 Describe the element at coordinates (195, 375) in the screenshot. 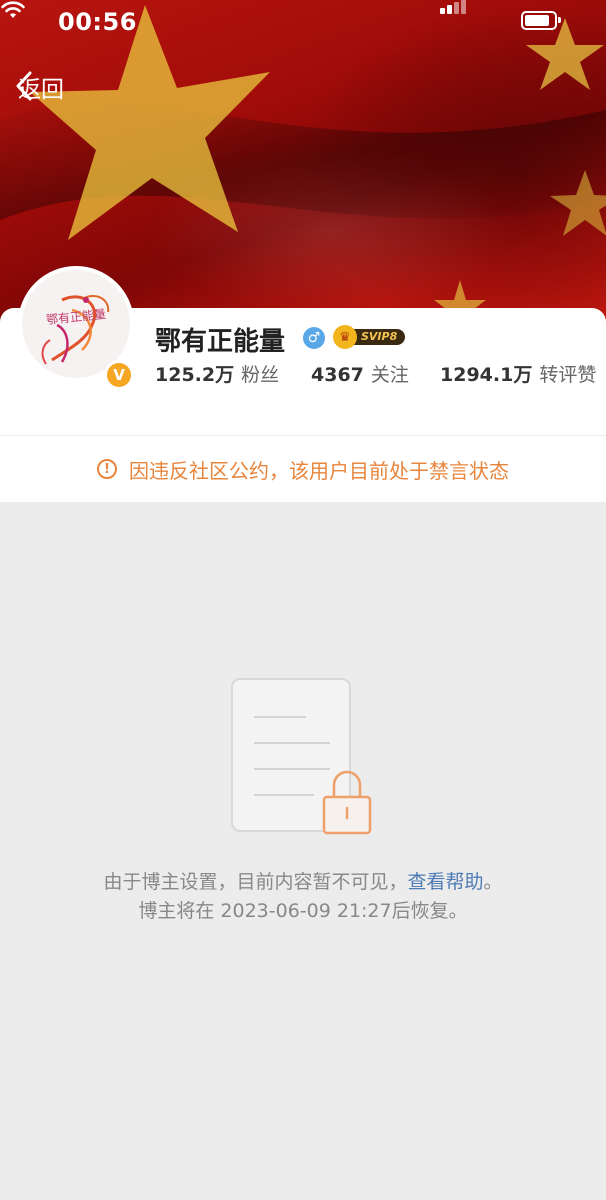

I see `followers-count: 125.2万` at that location.